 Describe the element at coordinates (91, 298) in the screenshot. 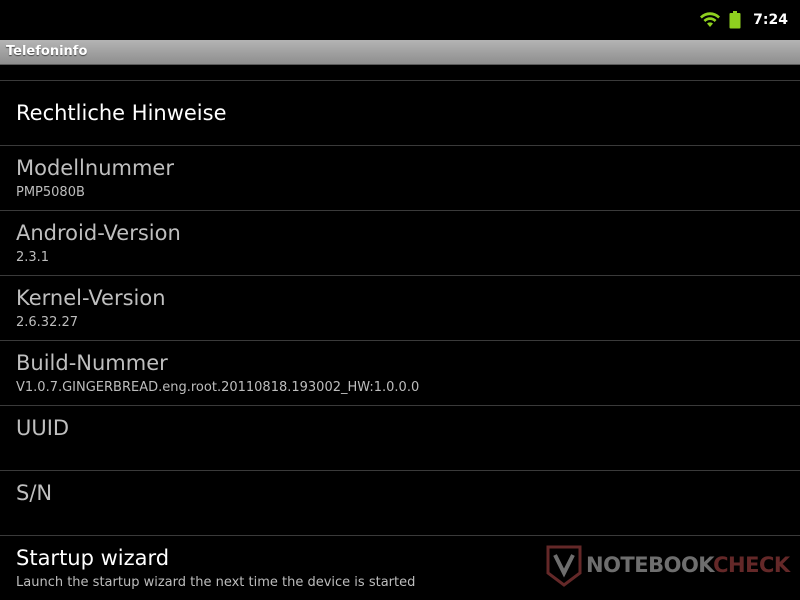

I see `item-label: Kernel-Version` at that location.